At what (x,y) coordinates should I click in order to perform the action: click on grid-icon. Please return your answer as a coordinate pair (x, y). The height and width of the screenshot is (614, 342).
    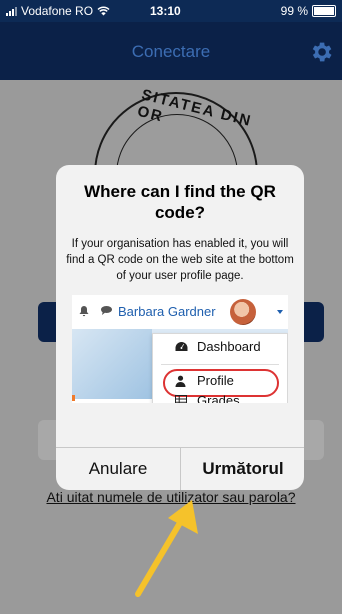
    Looking at the image, I should click on (181, 399).